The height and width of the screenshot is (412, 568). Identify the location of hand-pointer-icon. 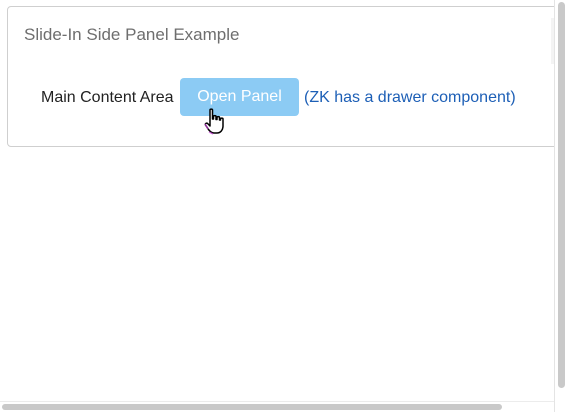
(216, 122).